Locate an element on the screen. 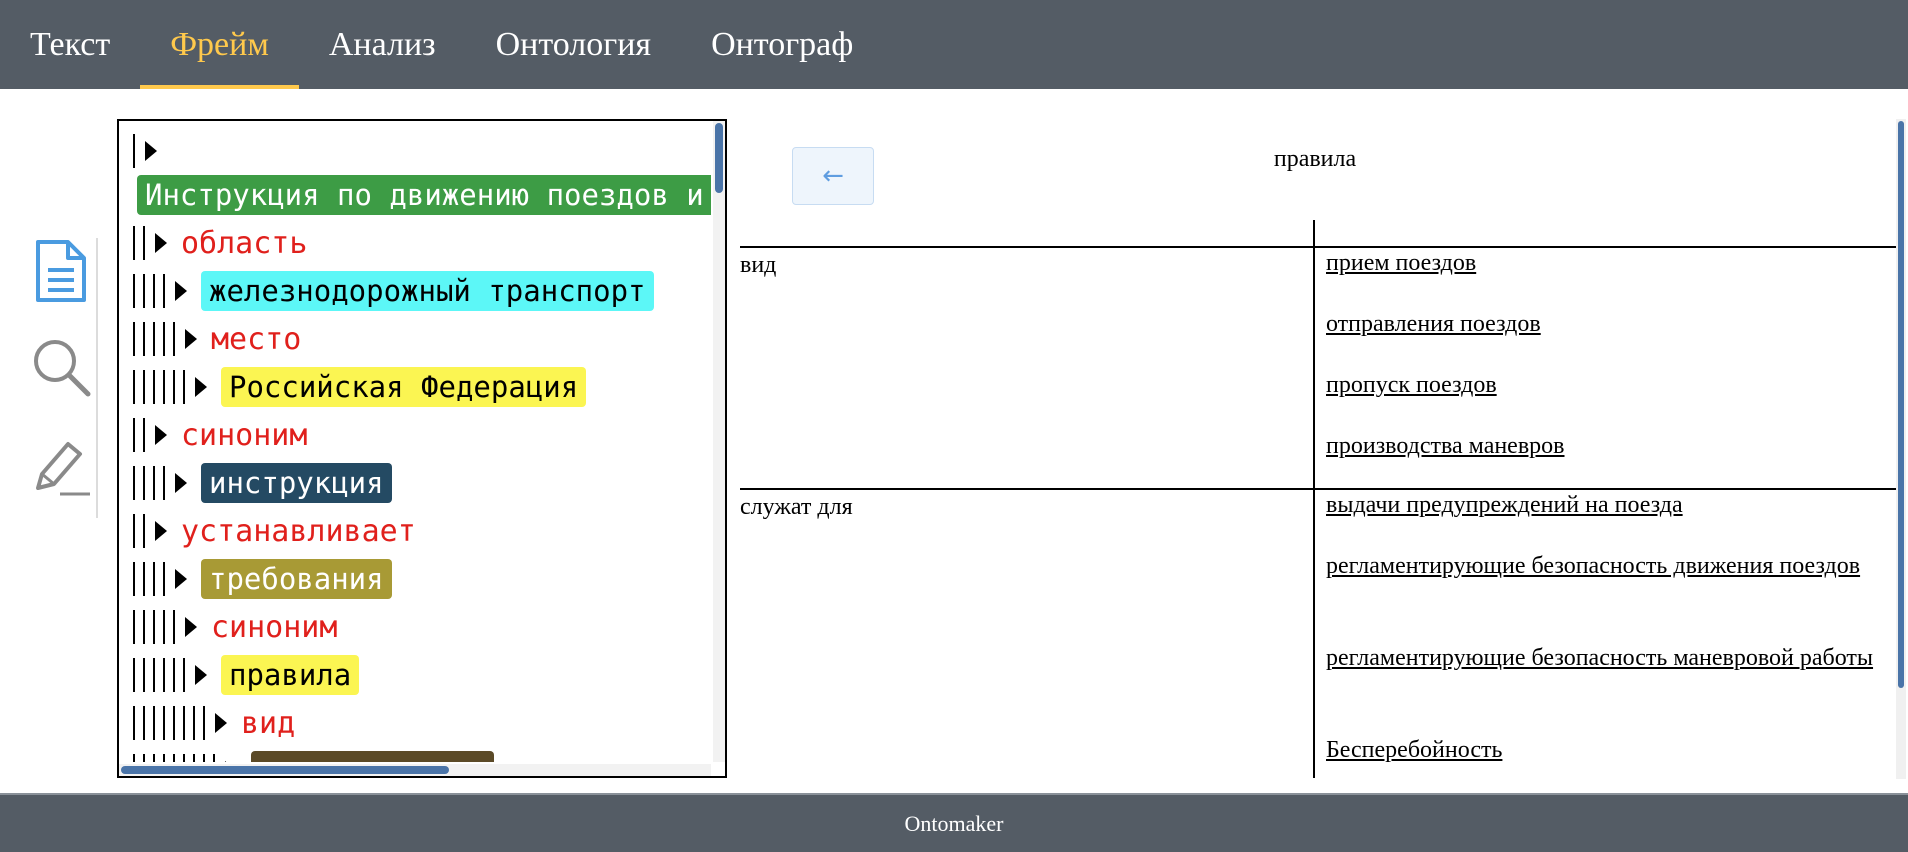 The width and height of the screenshot is (1908, 852). tree-node: Российская Федерация is located at coordinates (404, 387).